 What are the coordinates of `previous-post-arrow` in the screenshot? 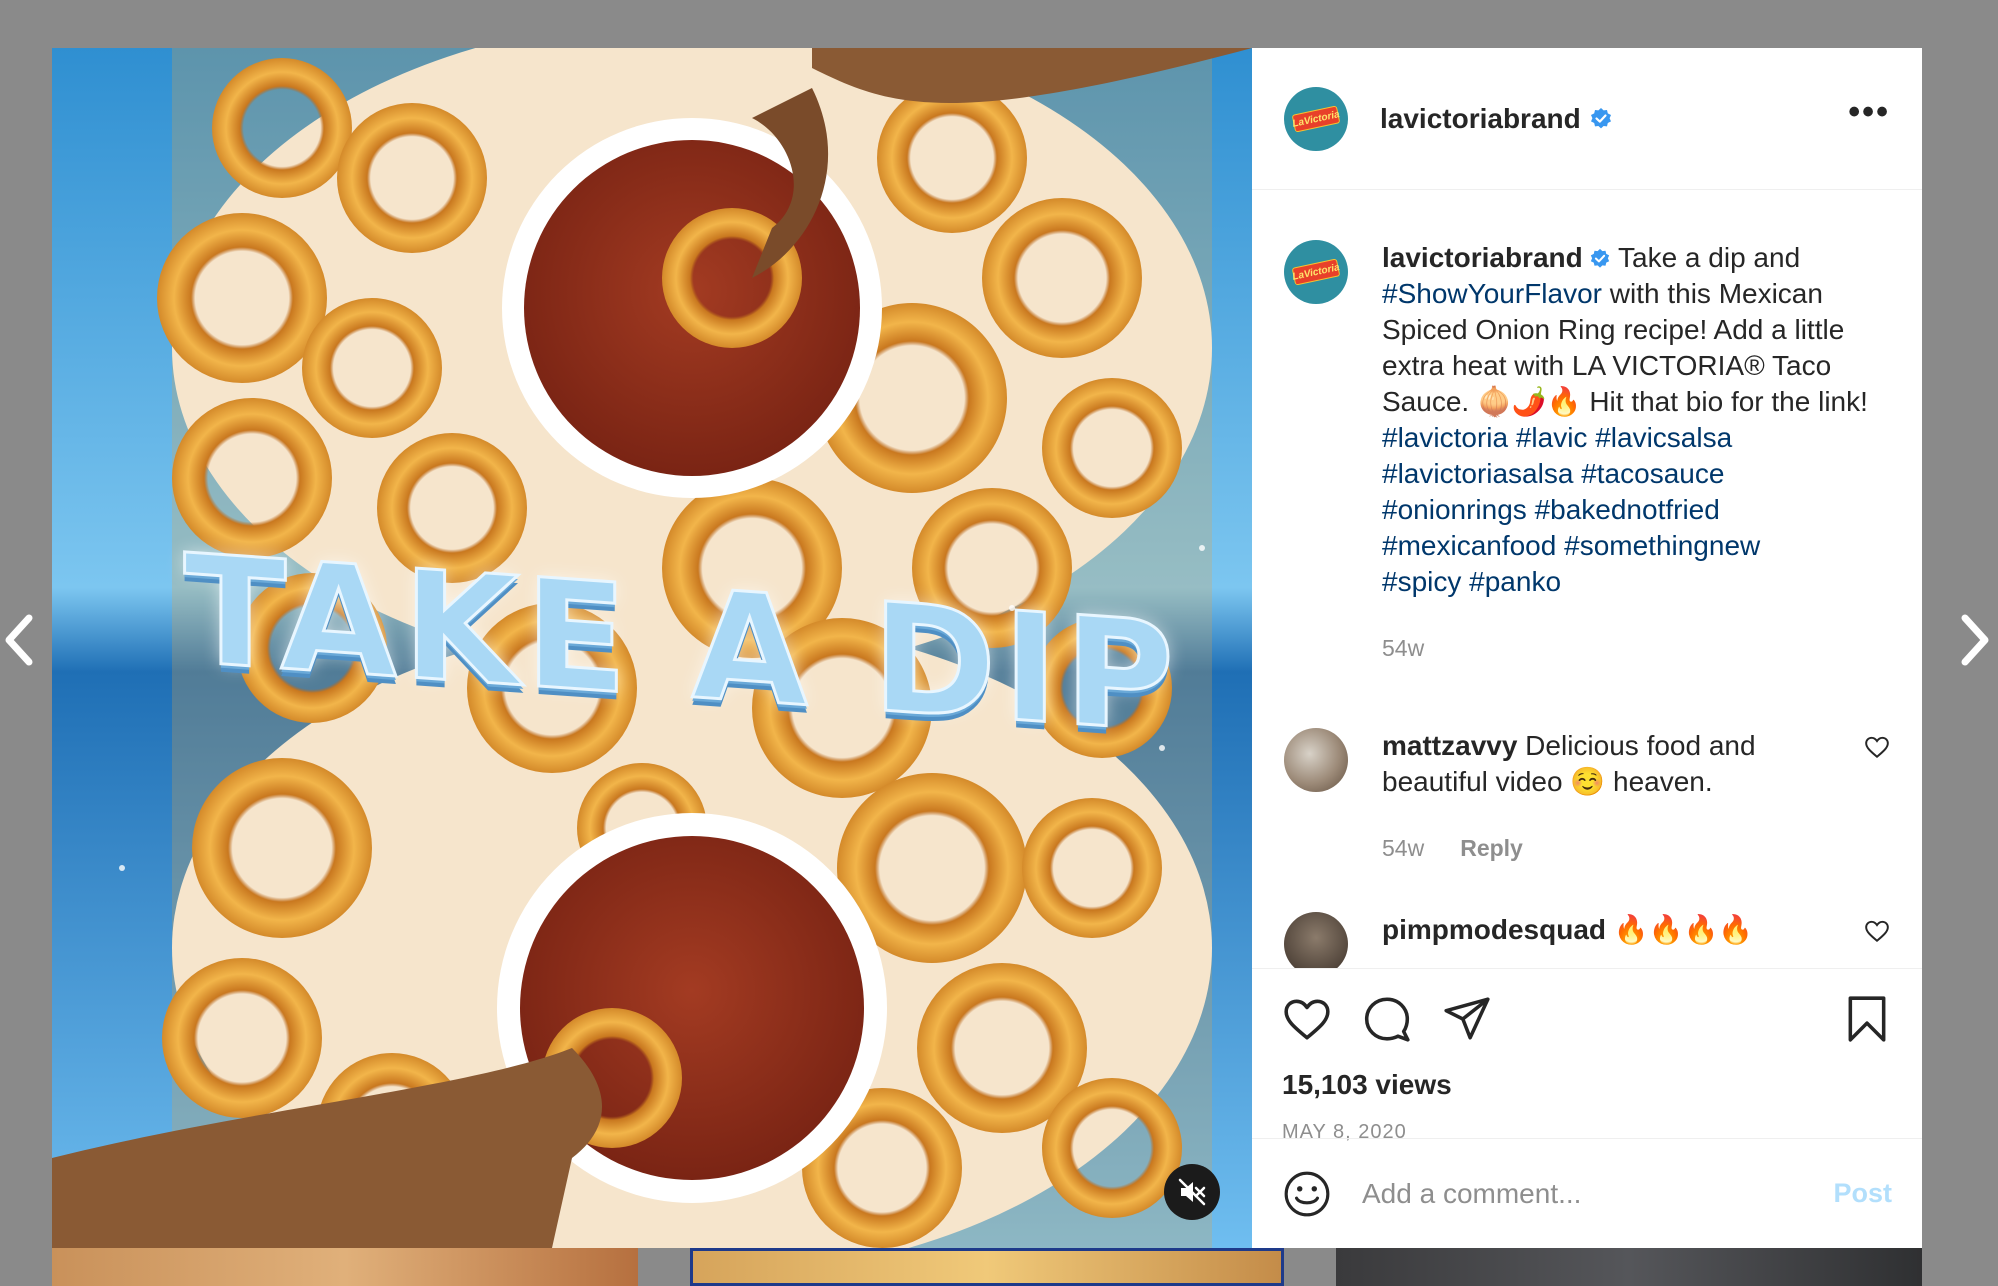 It's located at (20, 640).